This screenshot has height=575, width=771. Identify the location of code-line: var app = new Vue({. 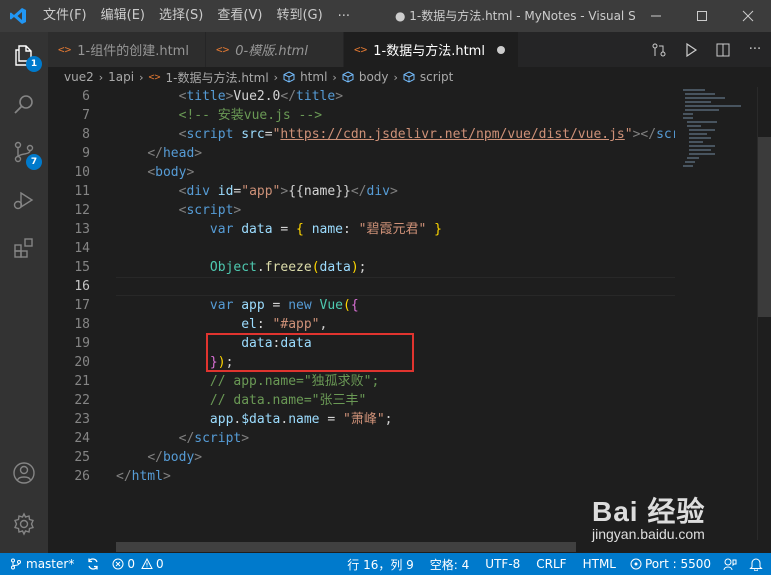
(284, 305).